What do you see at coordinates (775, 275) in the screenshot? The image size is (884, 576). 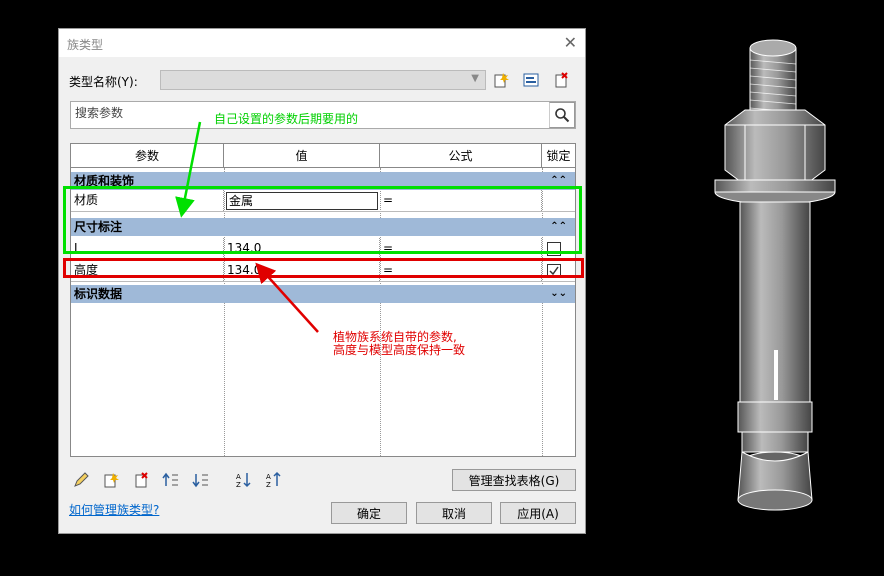 I see `anchor-bolt-model-image` at bounding box center [775, 275].